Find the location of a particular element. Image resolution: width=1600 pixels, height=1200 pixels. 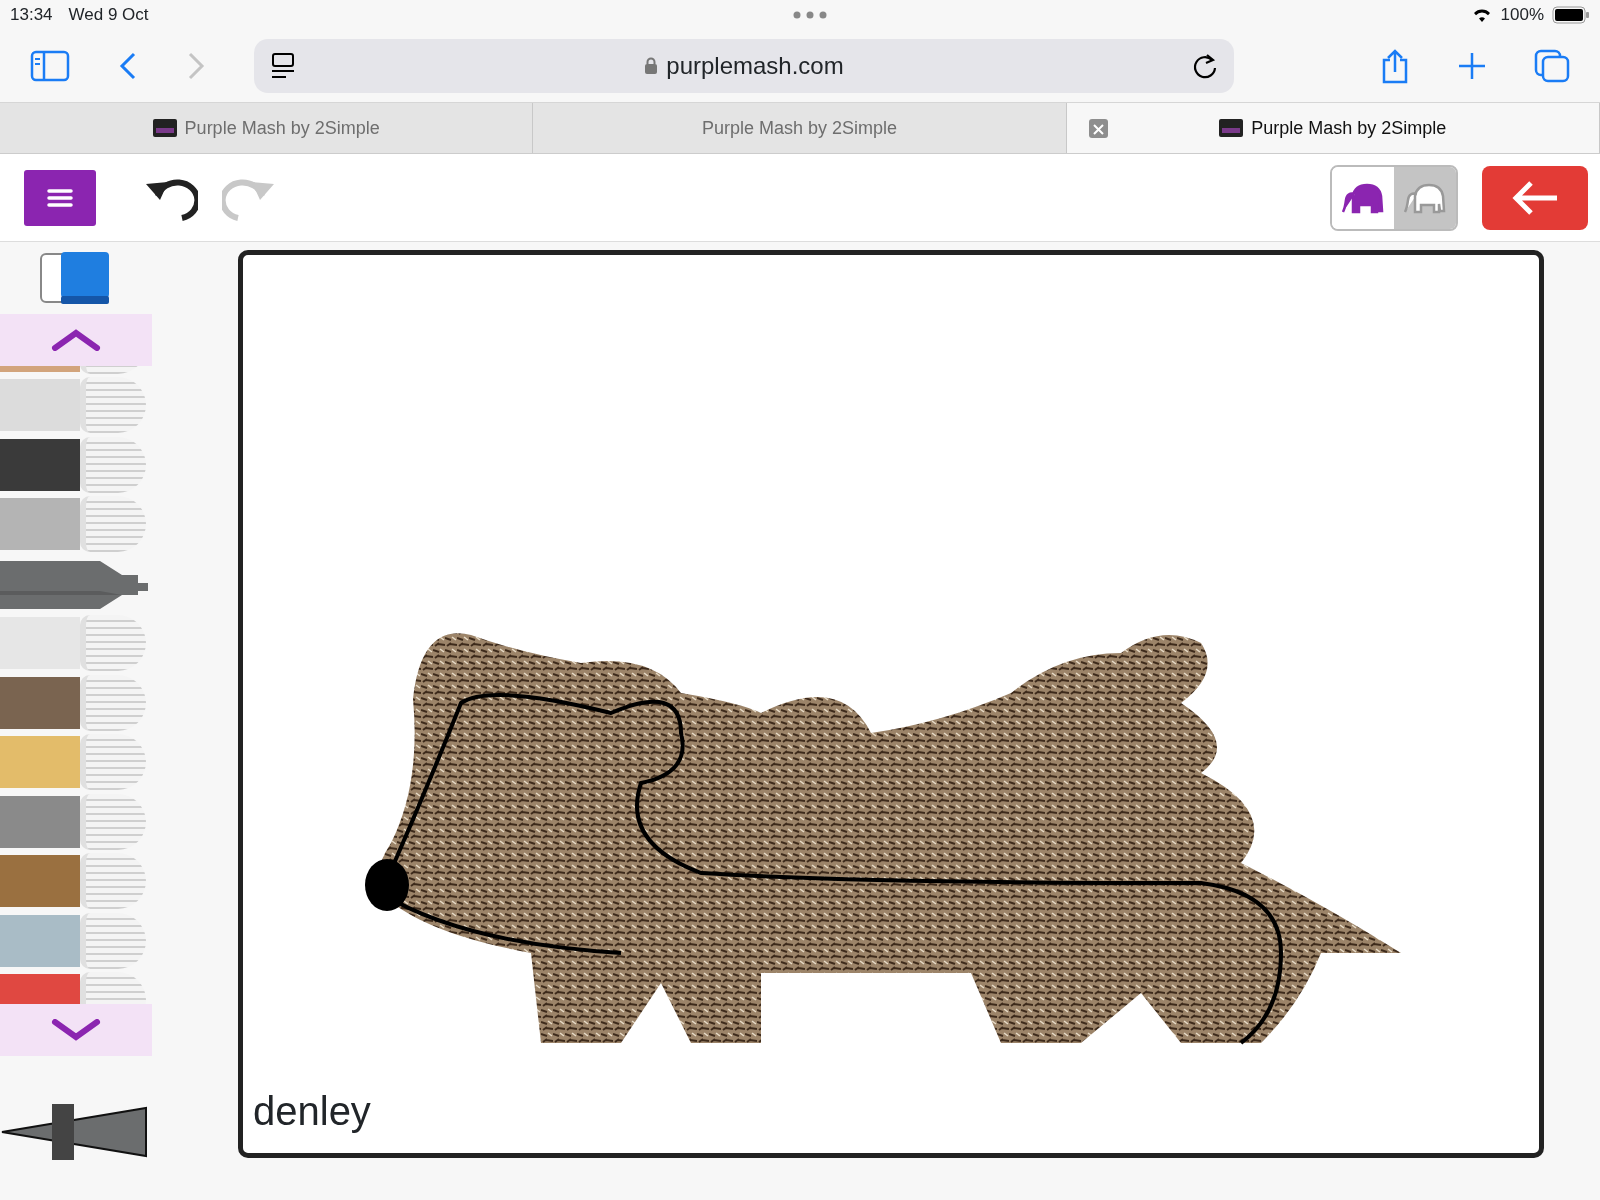

chevron-up-icon is located at coordinates (76, 339).